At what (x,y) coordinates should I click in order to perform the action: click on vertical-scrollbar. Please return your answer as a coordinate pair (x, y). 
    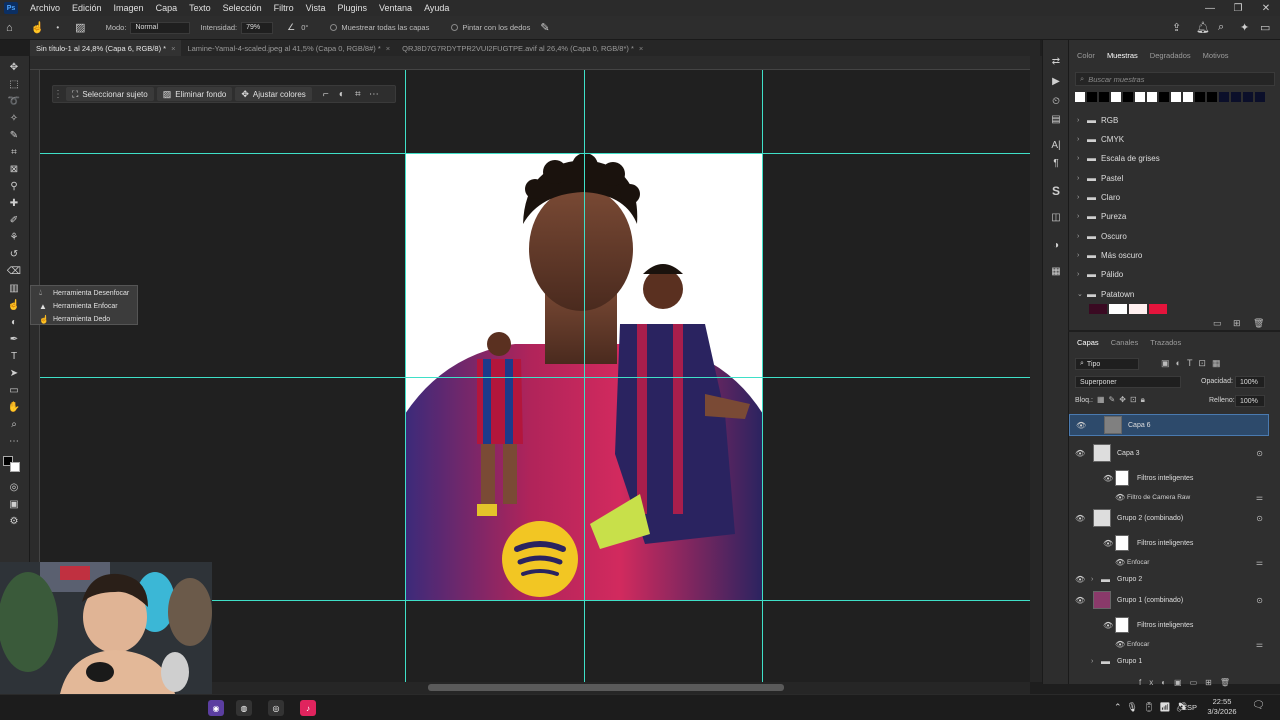
    Looking at the image, I should click on (1036, 369).